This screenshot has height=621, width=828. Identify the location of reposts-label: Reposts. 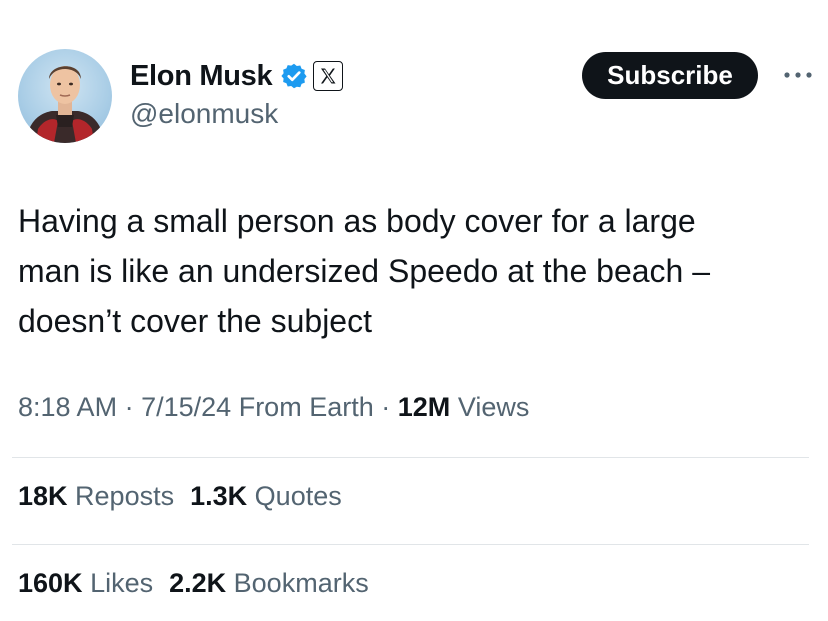
(125, 496).